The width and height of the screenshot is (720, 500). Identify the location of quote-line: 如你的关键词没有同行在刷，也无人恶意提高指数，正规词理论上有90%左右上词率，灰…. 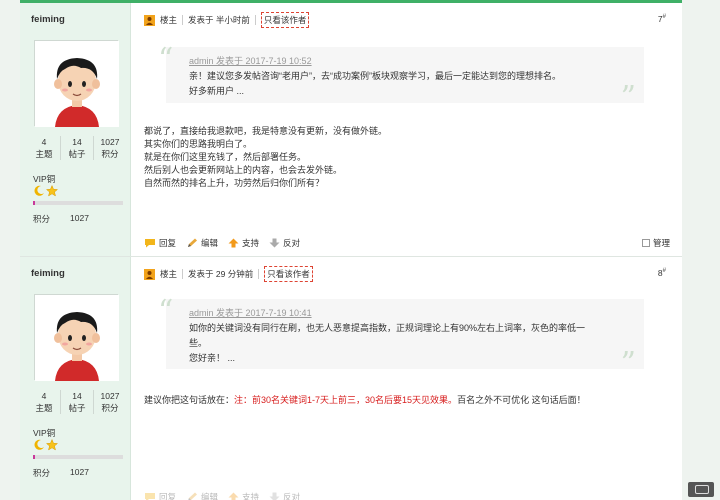
(387, 328).